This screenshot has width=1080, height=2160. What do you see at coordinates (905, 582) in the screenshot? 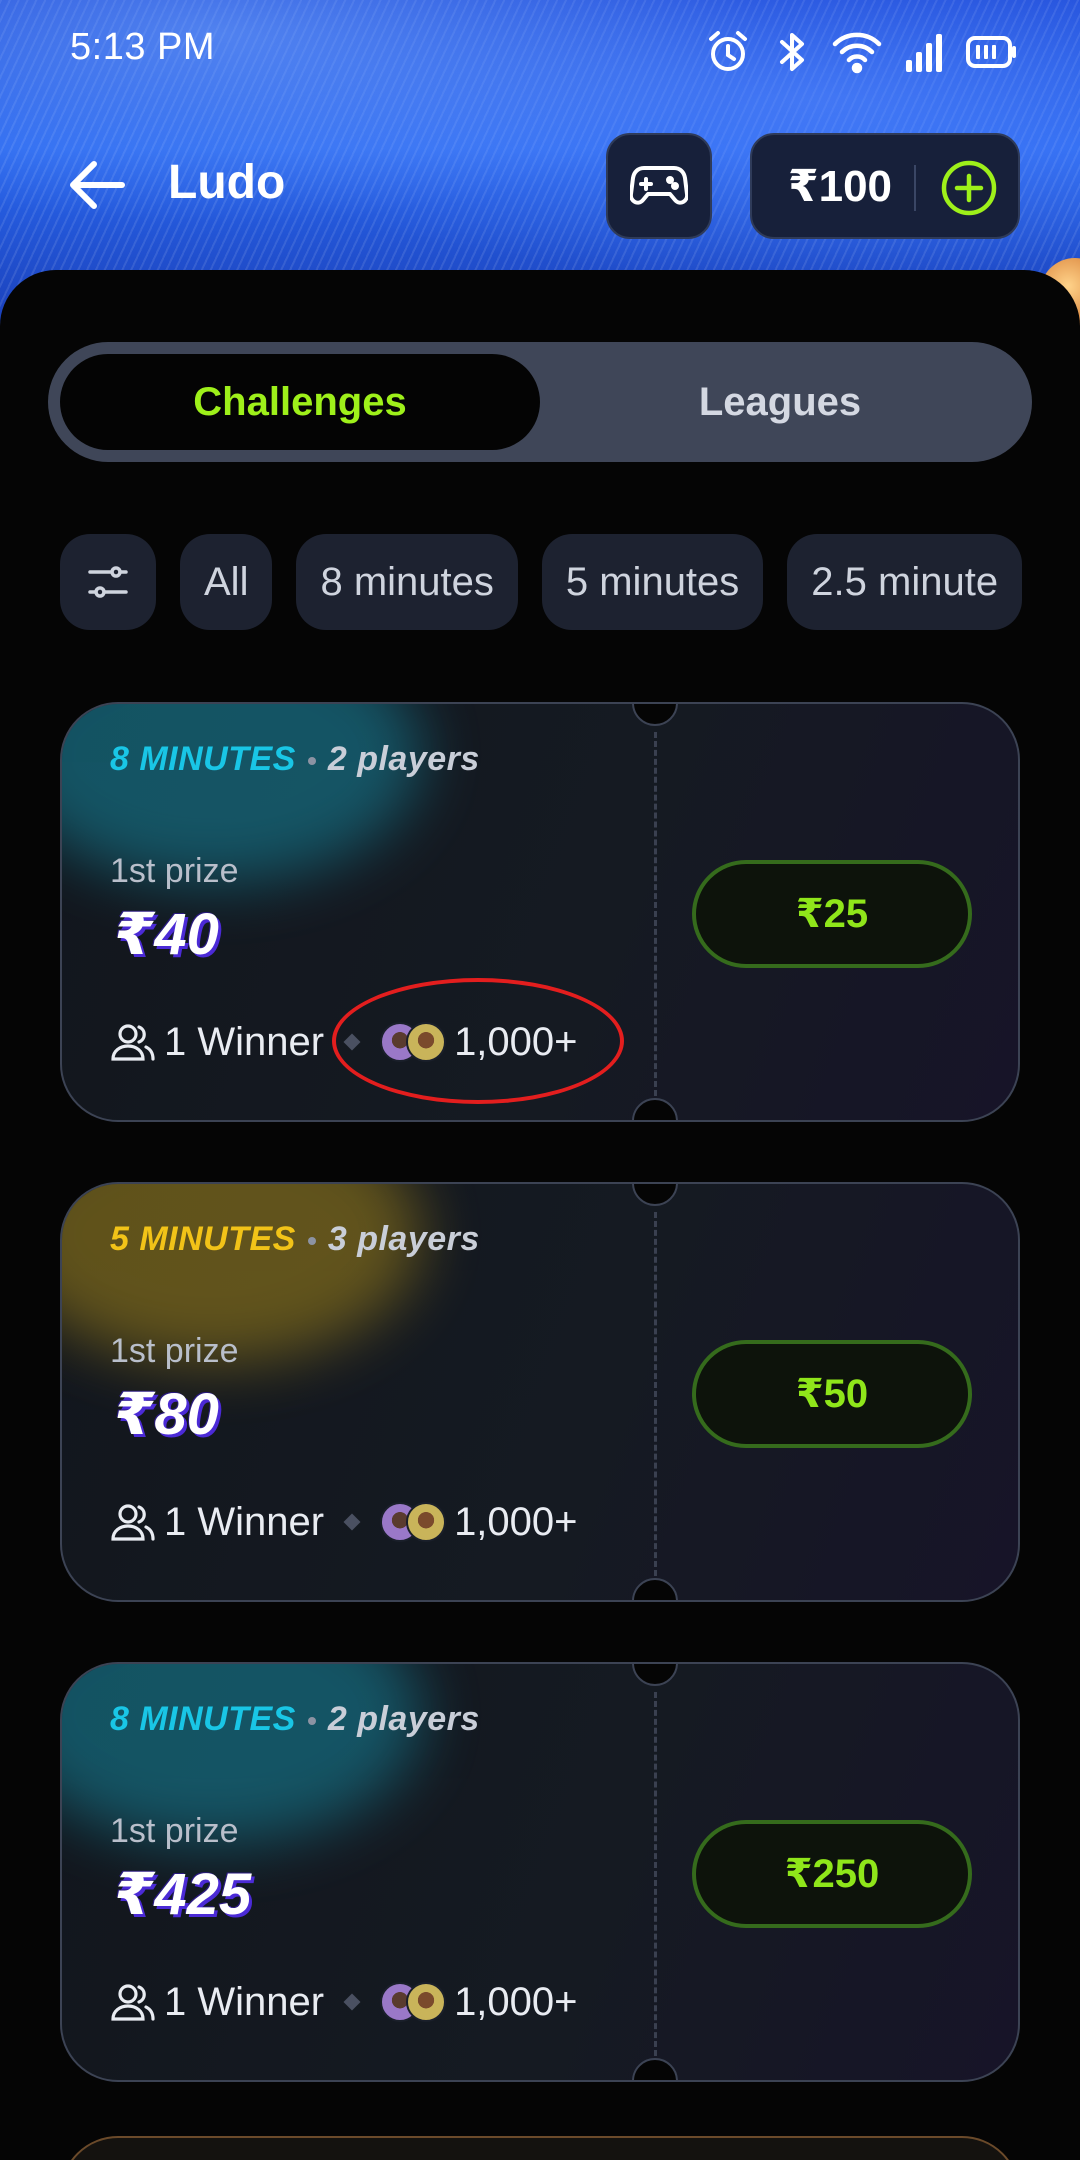
I see `filter-chip-2-5-minutes: 2.5 minute` at bounding box center [905, 582].